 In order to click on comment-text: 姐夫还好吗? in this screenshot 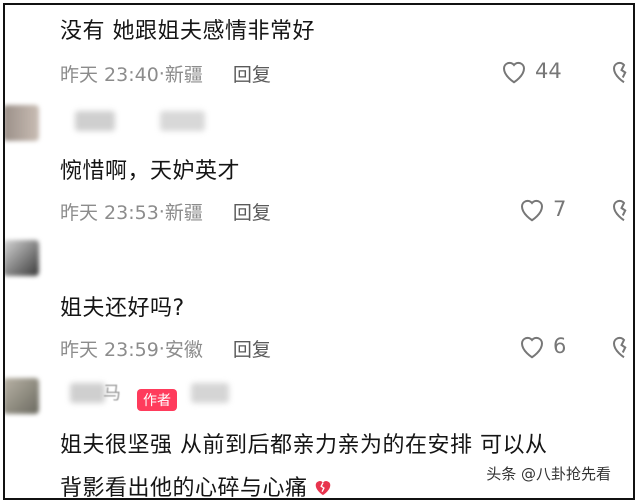, I will do `click(122, 308)`.